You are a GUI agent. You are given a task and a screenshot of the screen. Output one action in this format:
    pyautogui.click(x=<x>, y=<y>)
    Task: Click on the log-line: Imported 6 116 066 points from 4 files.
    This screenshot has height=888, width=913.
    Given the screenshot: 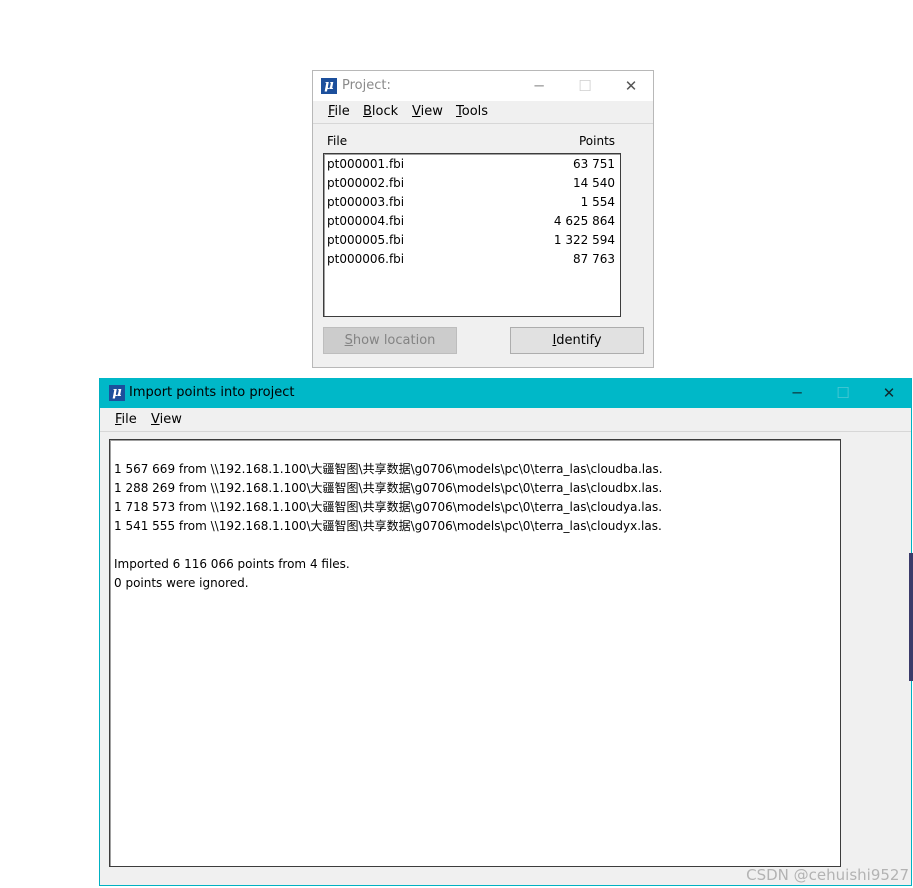 What is the action you would take?
    pyautogui.click(x=232, y=564)
    